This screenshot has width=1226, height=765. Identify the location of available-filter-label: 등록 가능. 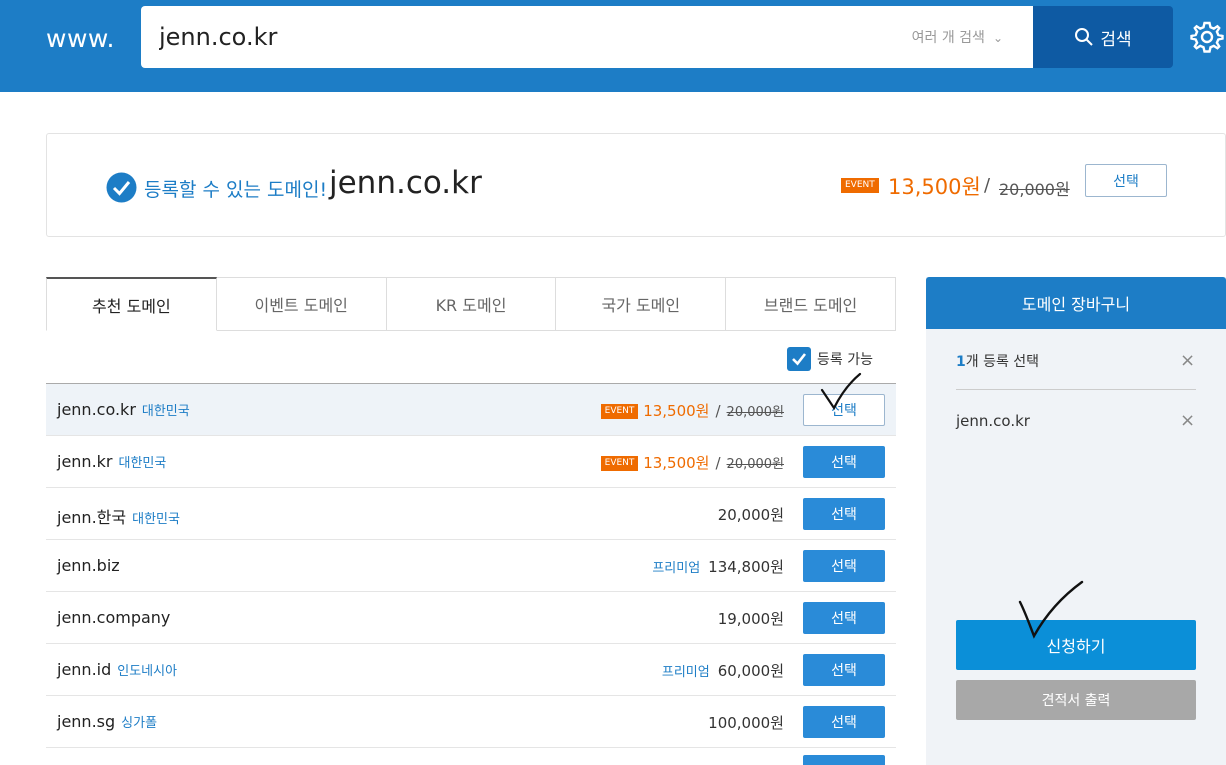
(845, 360).